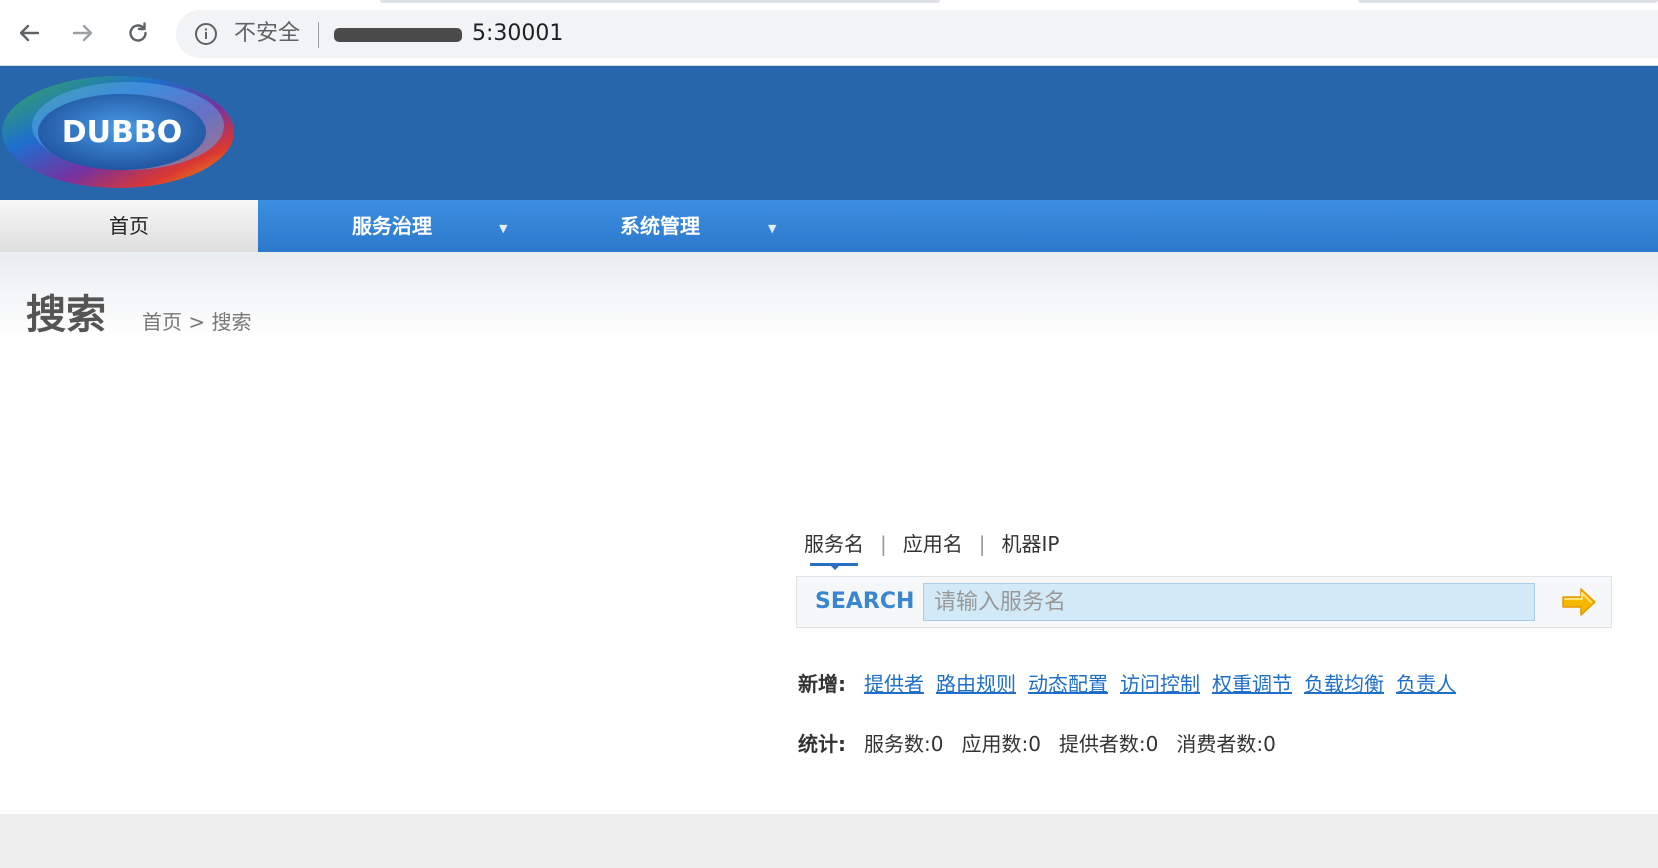  Describe the element at coordinates (206, 34) in the screenshot. I see `info-icon` at that location.